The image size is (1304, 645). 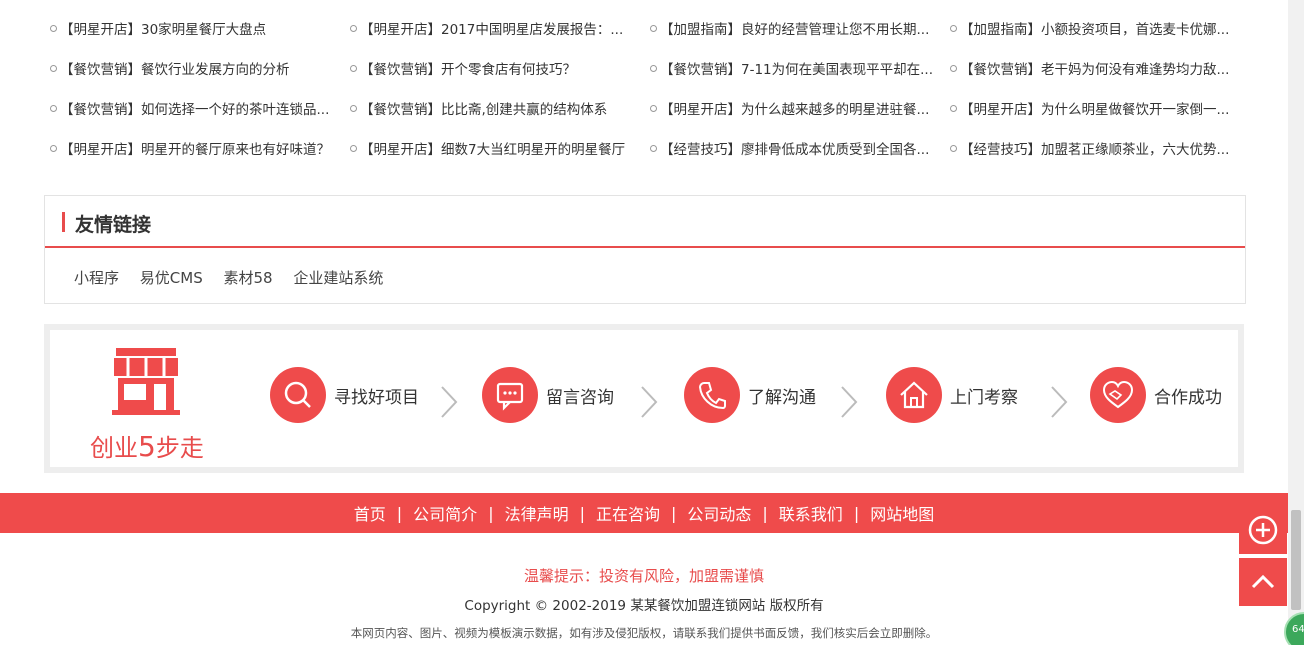 I want to click on plus-circle-icon, so click(x=1263, y=530).